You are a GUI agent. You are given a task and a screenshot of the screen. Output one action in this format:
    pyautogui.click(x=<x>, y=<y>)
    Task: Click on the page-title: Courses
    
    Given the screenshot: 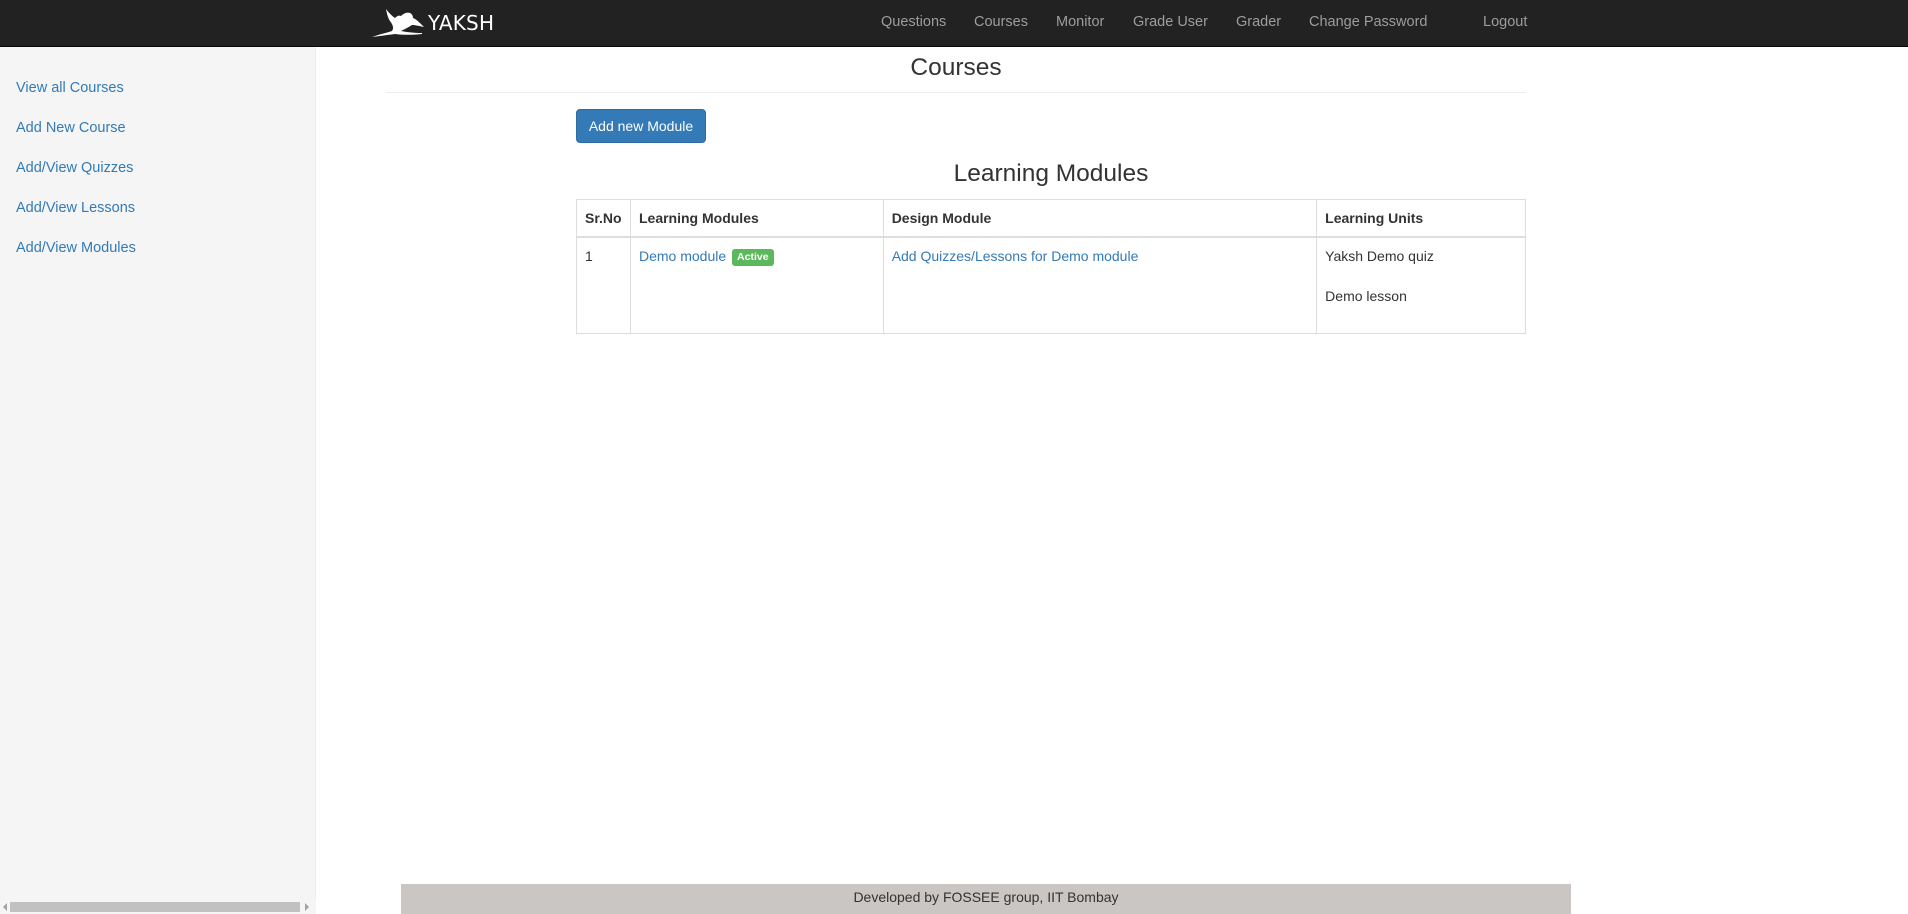 What is the action you would take?
    pyautogui.click(x=956, y=67)
    